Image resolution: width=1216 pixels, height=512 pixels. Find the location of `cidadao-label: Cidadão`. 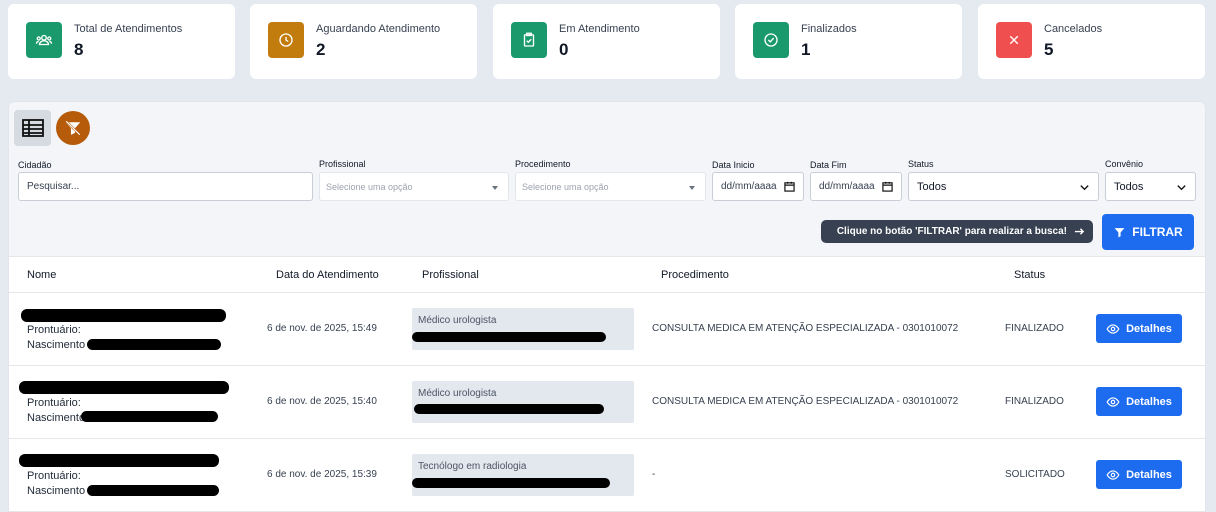

cidadao-label: Cidadão is located at coordinates (35, 165).